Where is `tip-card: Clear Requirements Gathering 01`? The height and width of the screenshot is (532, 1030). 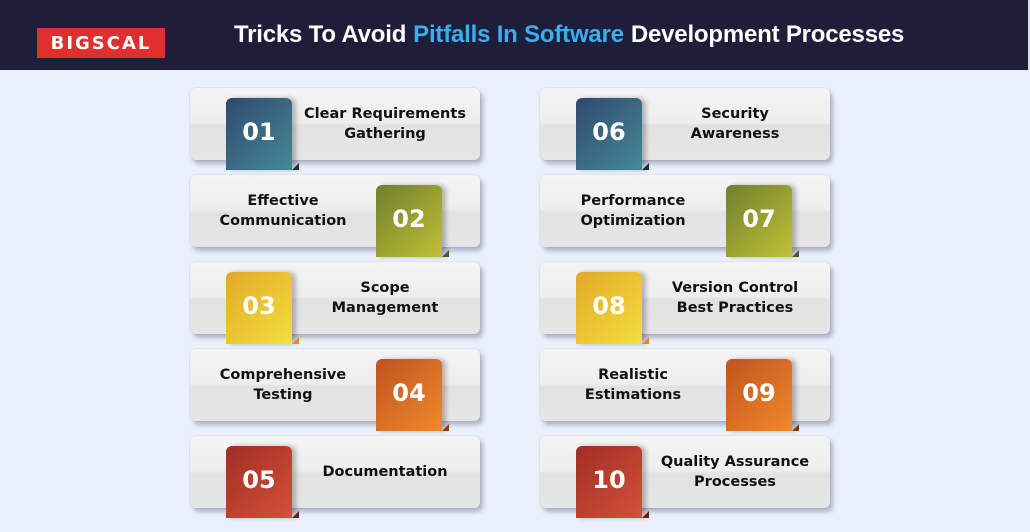 tip-card: Clear Requirements Gathering 01 is located at coordinates (335, 129).